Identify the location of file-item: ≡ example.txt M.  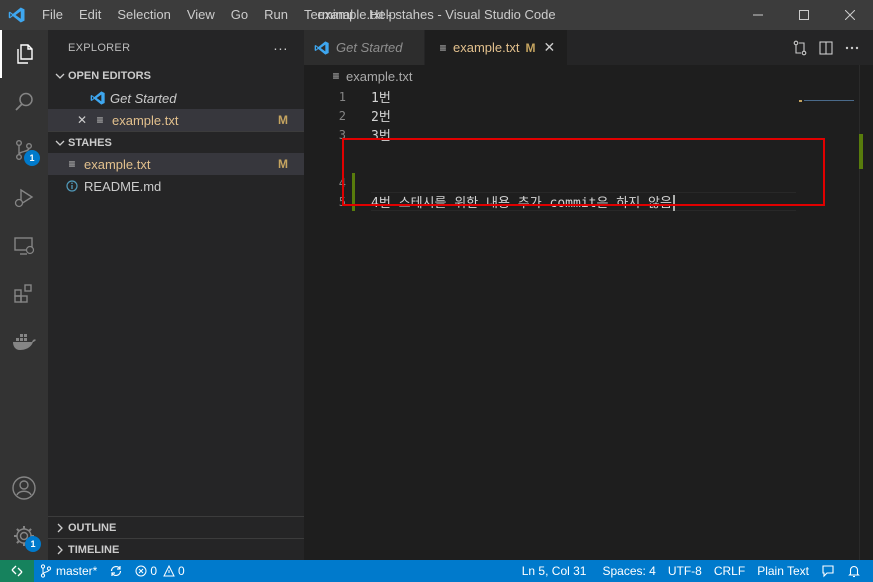
(176, 164).